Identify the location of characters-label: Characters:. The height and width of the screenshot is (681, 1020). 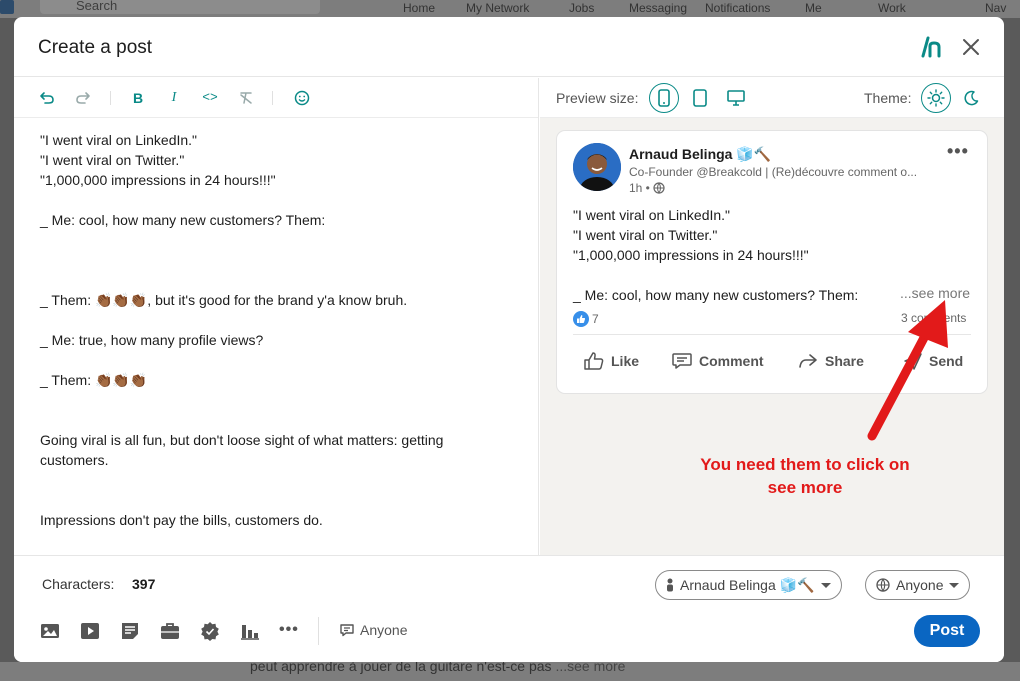
(78, 584).